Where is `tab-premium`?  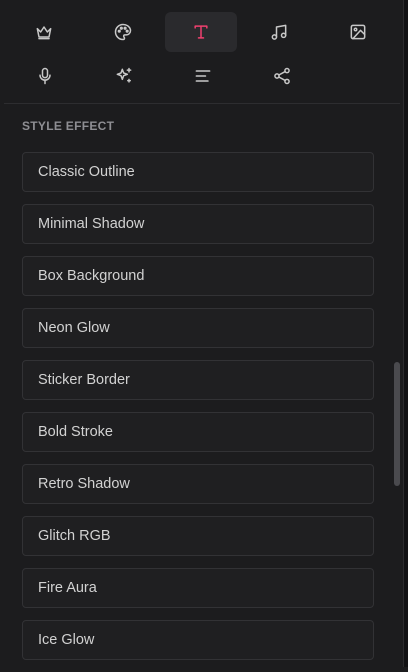
tab-premium is located at coordinates (44, 32).